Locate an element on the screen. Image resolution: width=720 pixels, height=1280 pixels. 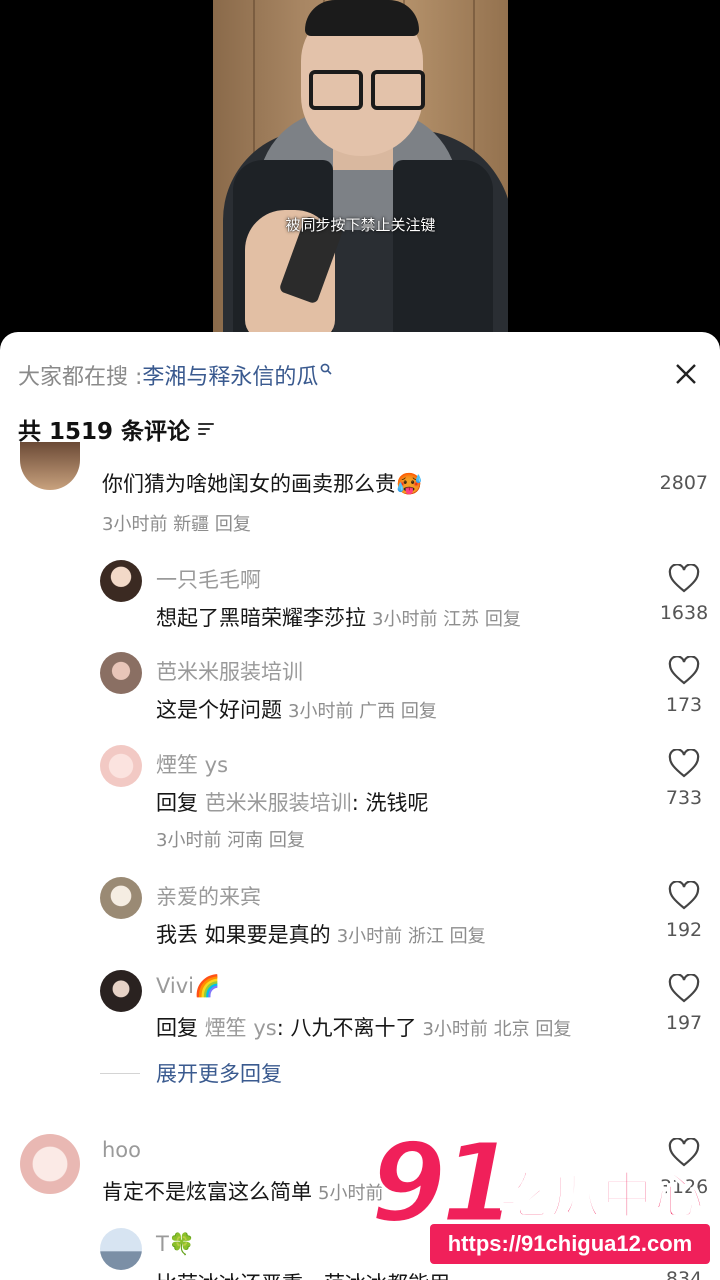
watermark-logo: 91 is located at coordinates (443, 1183).